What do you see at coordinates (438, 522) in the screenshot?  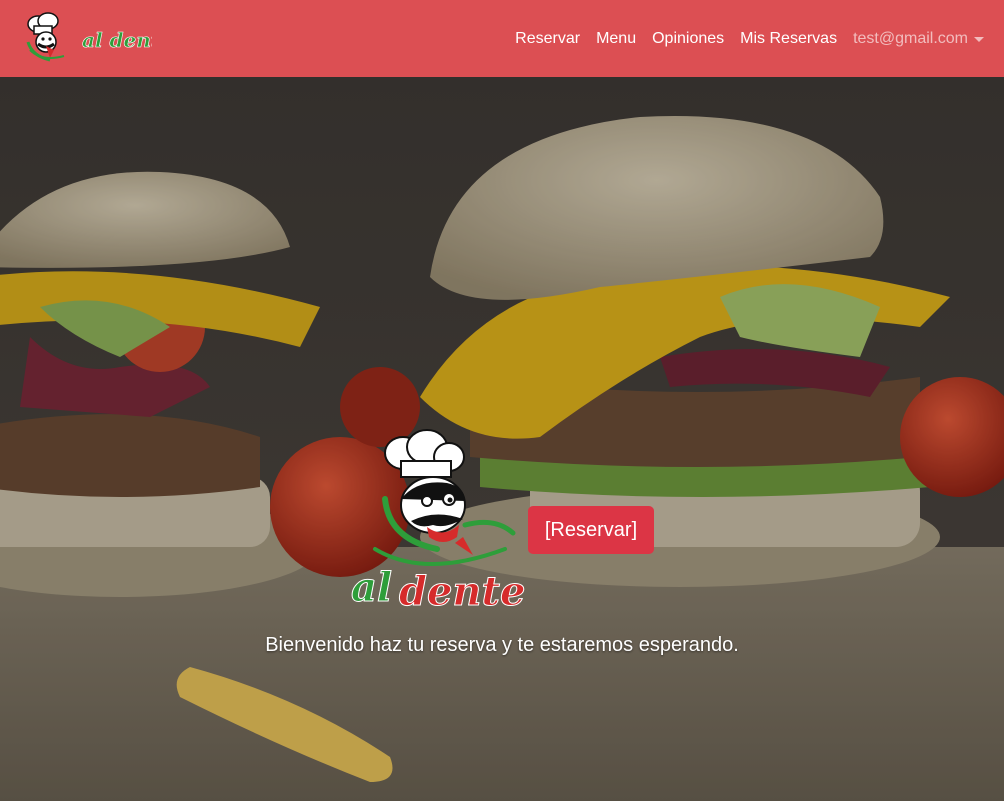 I see `aldente-chef-logo: al dente` at bounding box center [438, 522].